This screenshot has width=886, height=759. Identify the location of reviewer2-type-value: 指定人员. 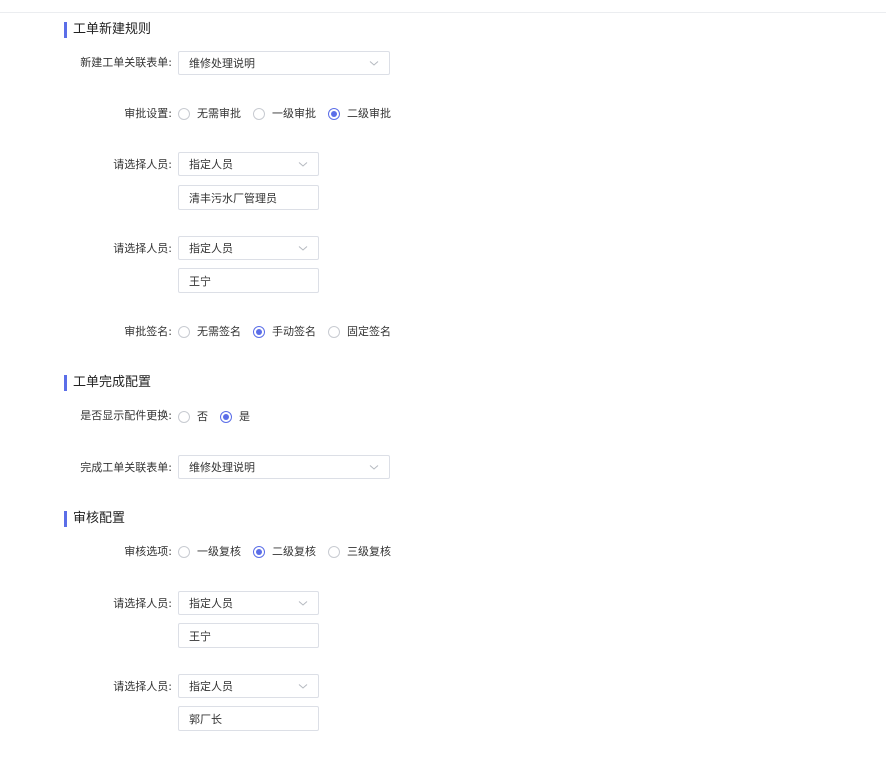
(211, 686).